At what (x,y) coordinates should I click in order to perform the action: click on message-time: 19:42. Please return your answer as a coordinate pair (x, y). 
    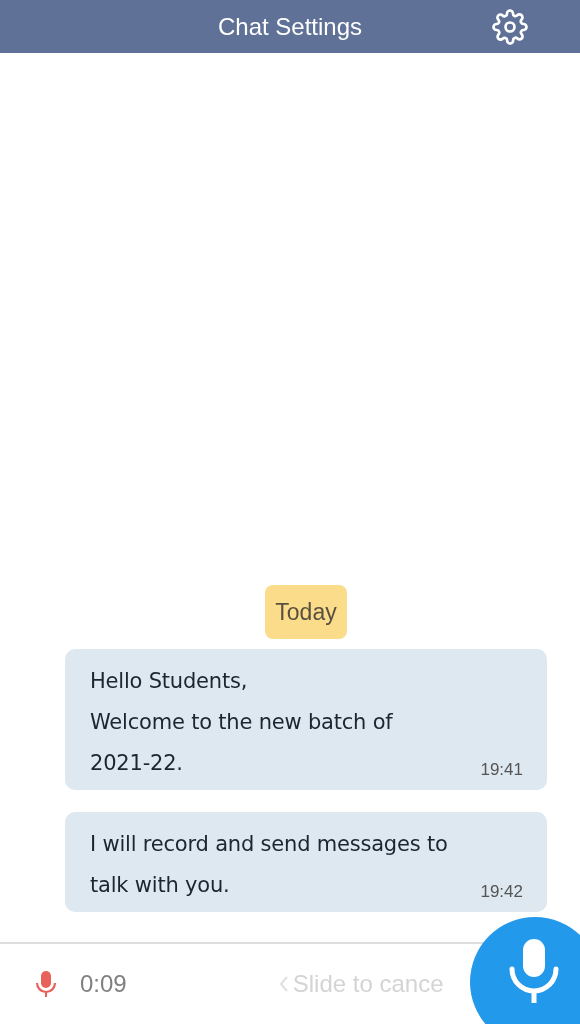
    Looking at the image, I should click on (501, 892).